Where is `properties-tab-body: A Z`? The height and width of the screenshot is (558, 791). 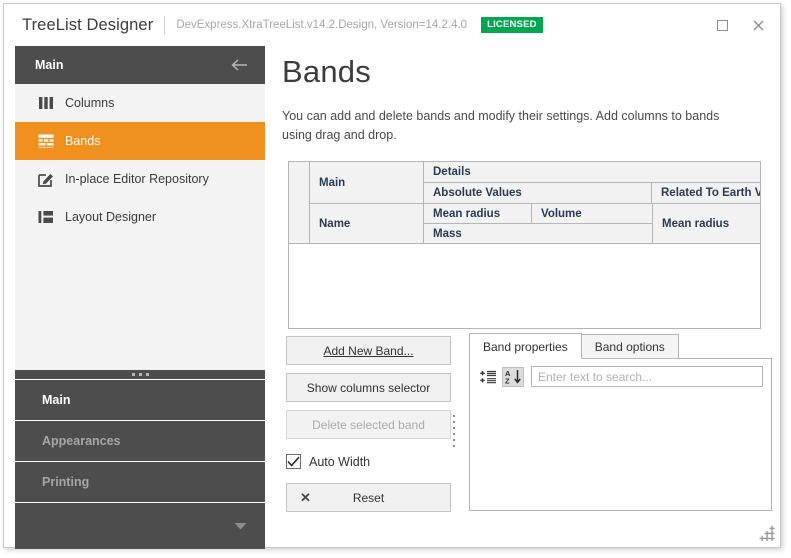 properties-tab-body: A Z is located at coordinates (620, 434).